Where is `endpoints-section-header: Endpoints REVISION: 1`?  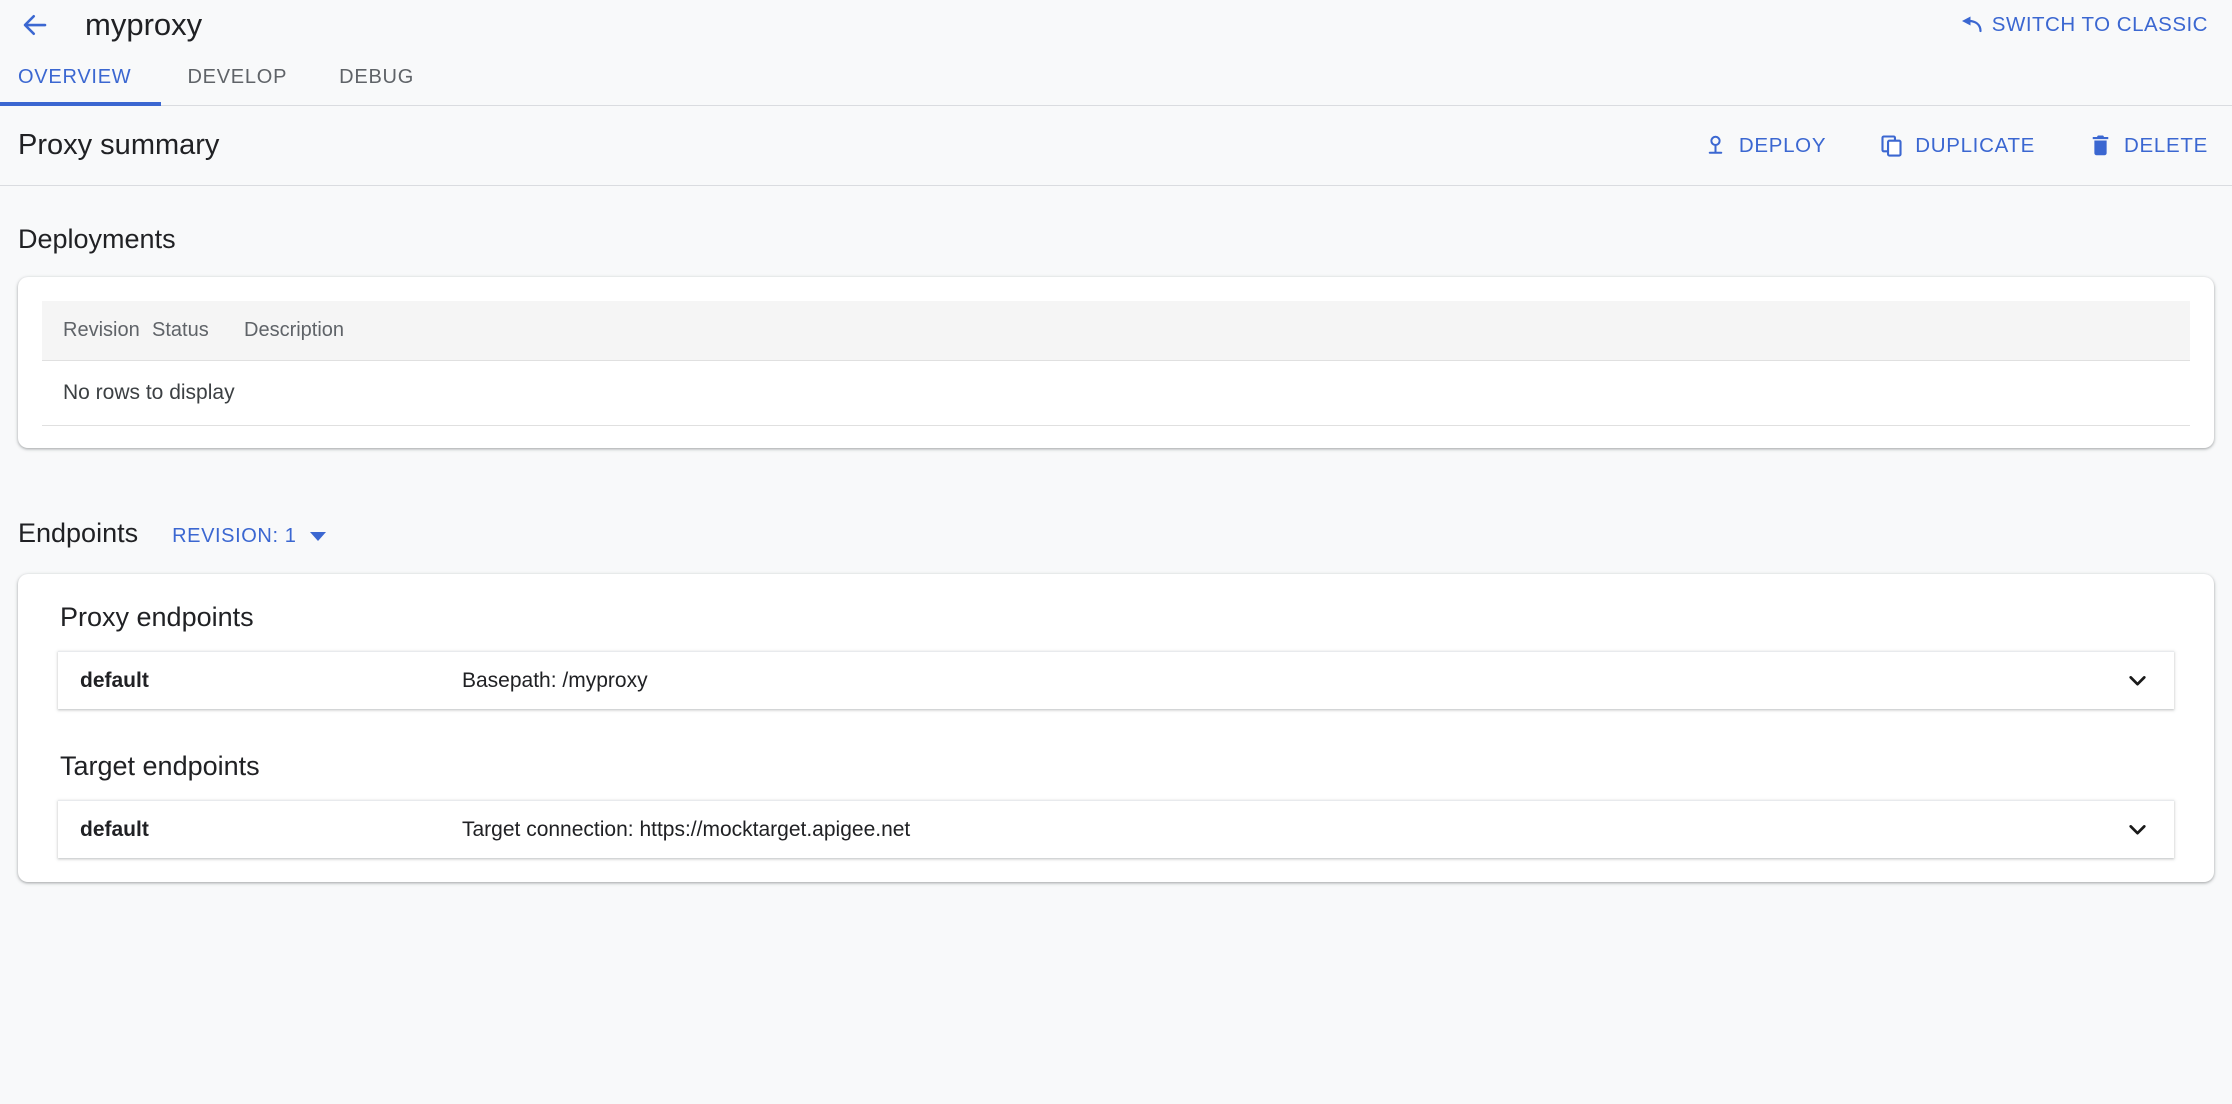 endpoints-section-header: Endpoints REVISION: 1 is located at coordinates (1116, 511).